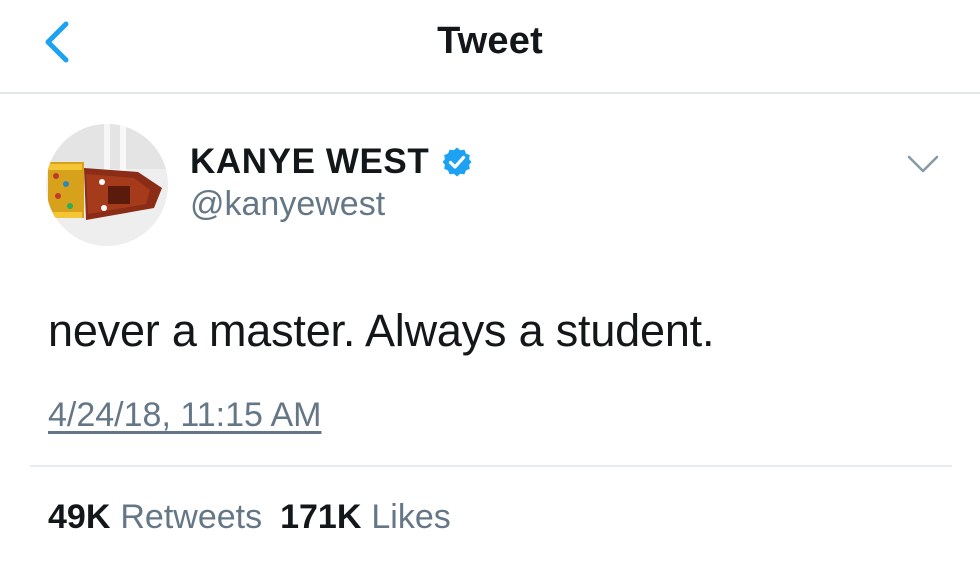  What do you see at coordinates (491, 466) in the screenshot?
I see `divider` at bounding box center [491, 466].